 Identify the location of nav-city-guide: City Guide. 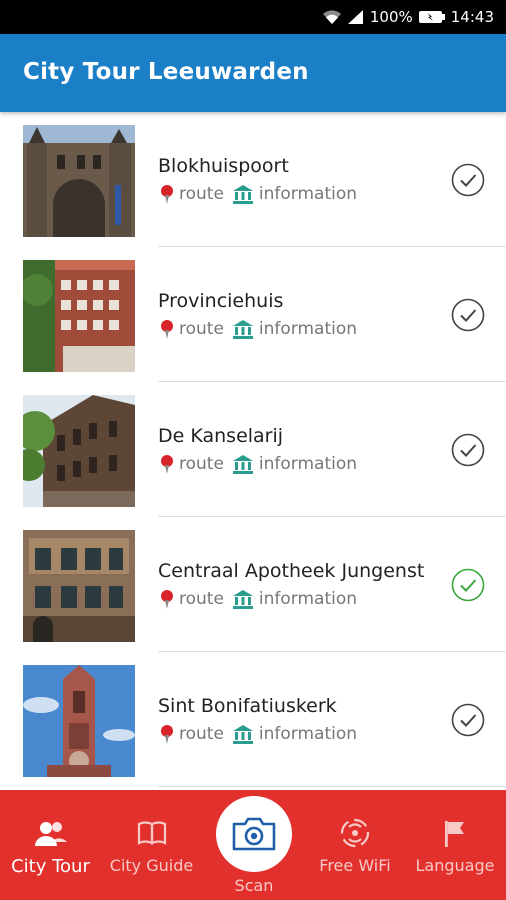
(151, 845).